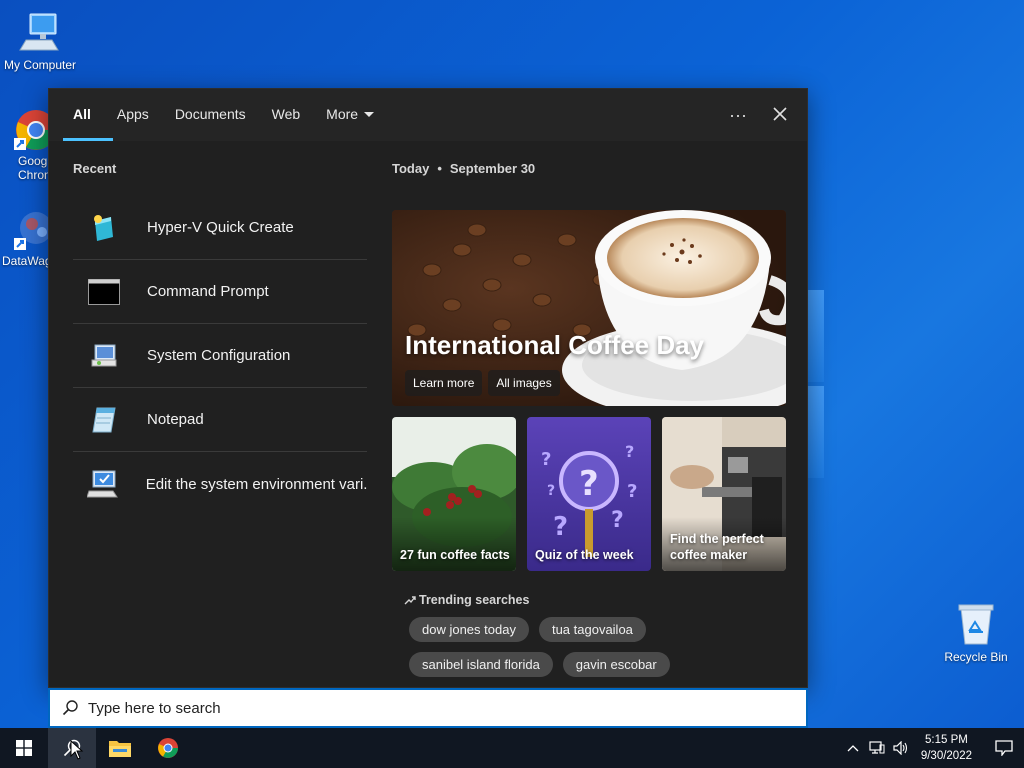  I want to click on cmd-icon, so click(104, 292).